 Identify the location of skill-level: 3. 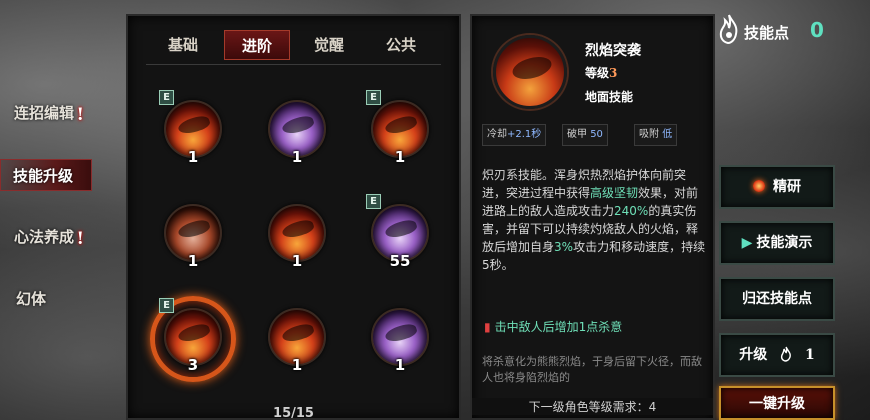
(193, 365).